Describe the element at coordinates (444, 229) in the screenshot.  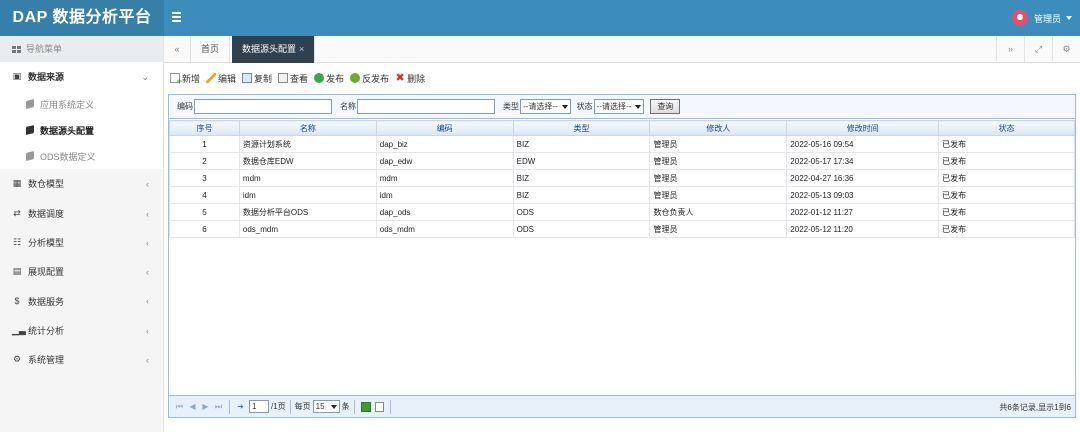
I see `table-cell: ods_mdm` at that location.